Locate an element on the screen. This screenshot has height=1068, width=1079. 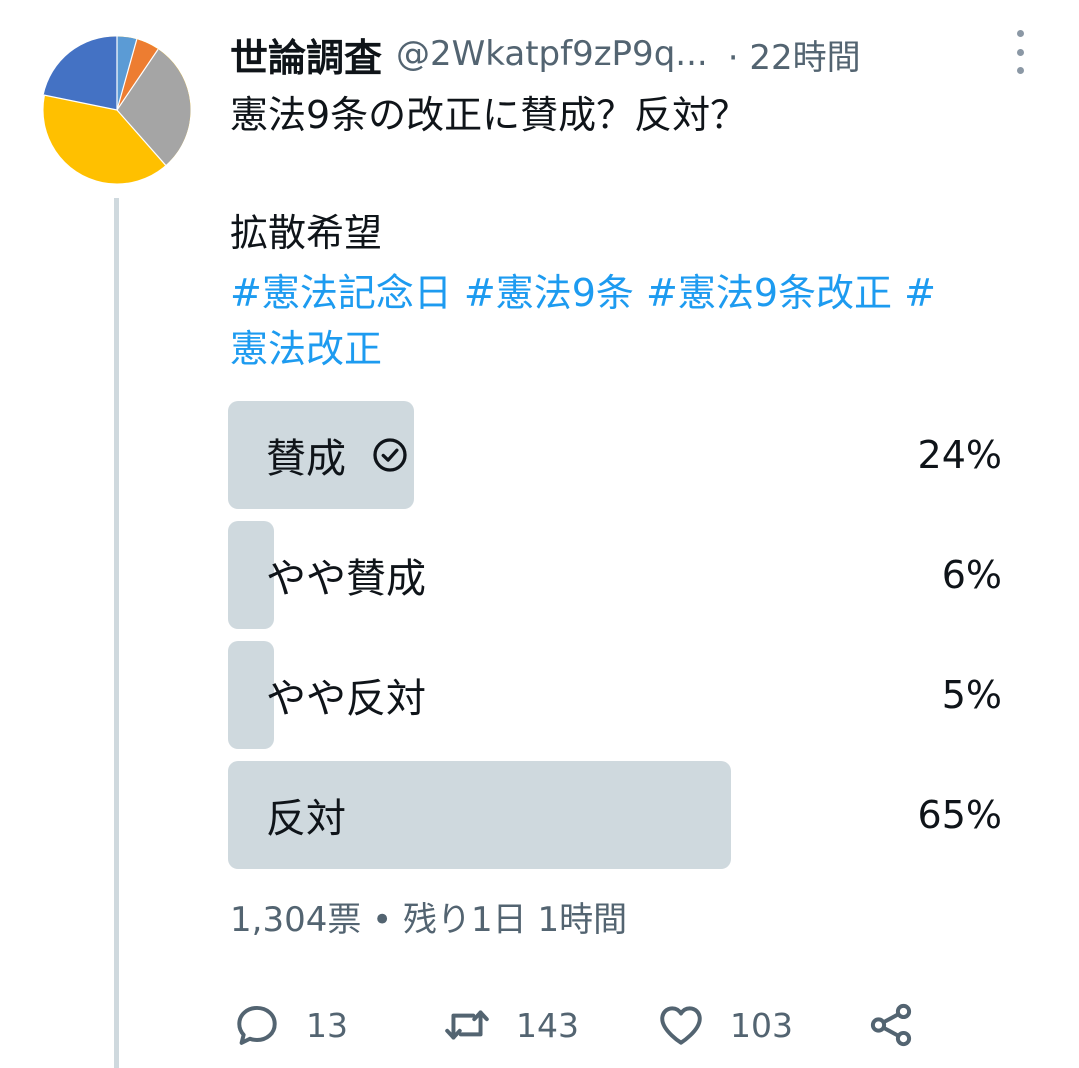
poll-meta: 1,304票 • 残り1日 1時間 is located at coordinates (429, 920).